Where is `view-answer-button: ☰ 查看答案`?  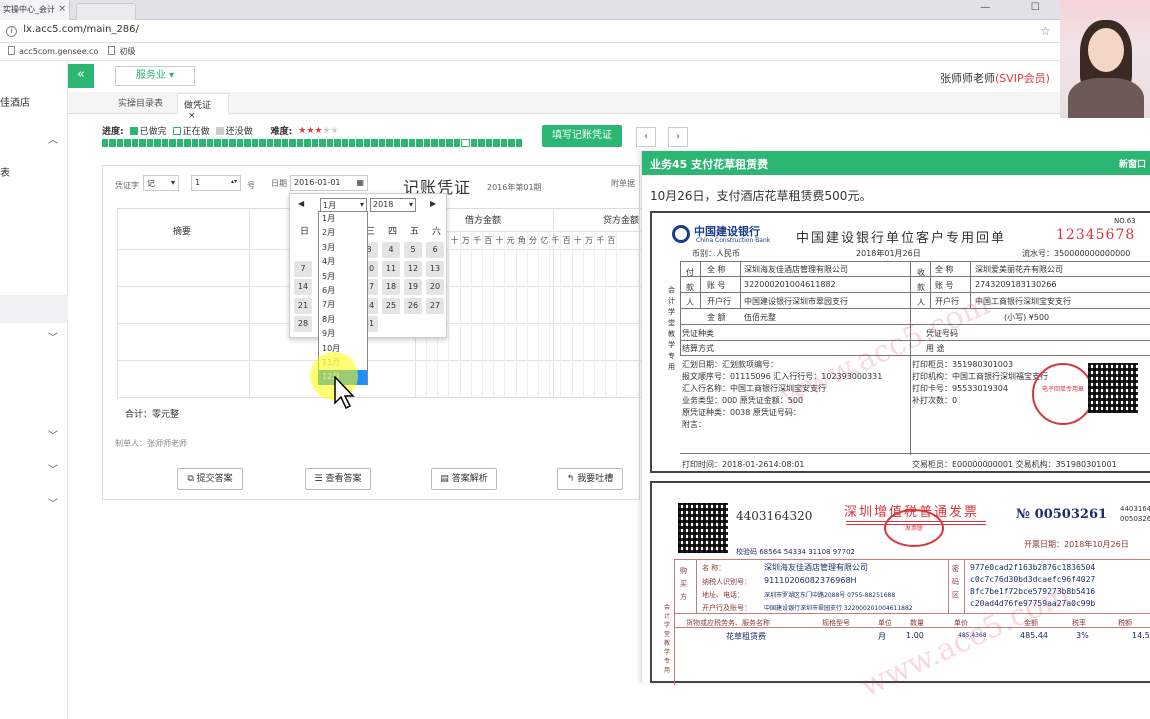
view-answer-button: ☰ 查看答案 is located at coordinates (338, 479).